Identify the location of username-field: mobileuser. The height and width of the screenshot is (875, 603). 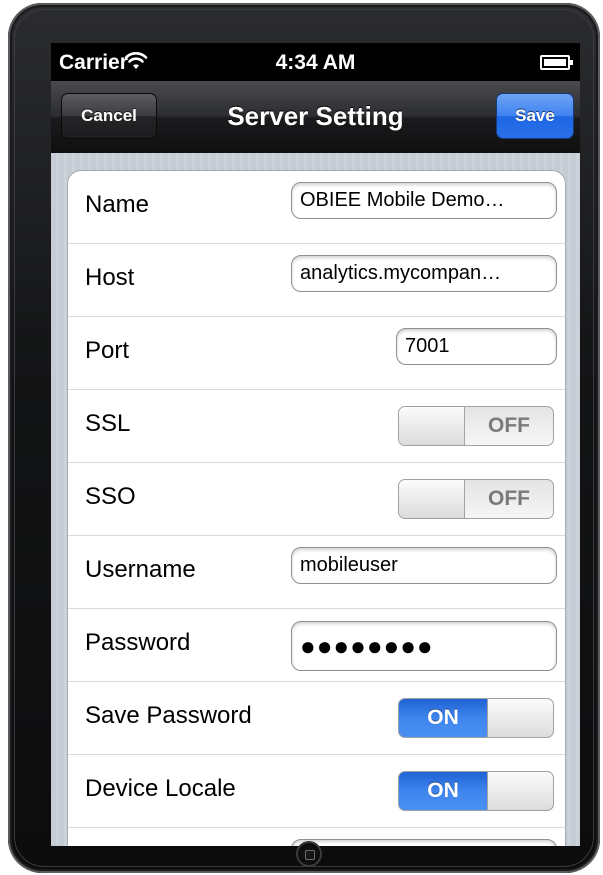
(424, 565).